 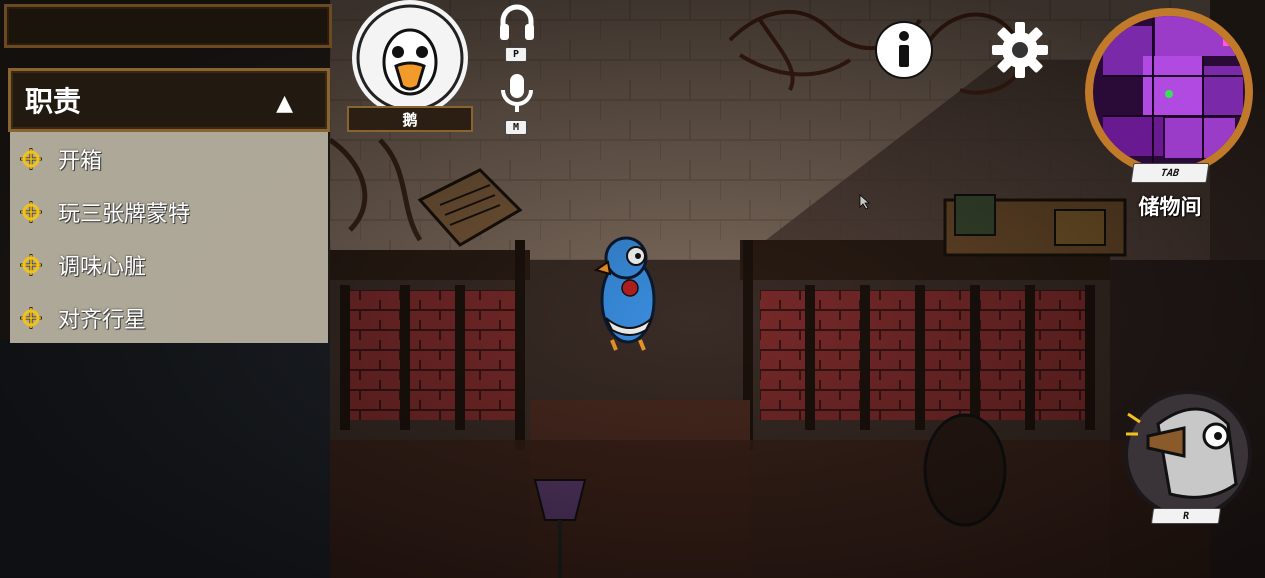 What do you see at coordinates (516, 127) in the screenshot?
I see `mic-key-tag: M` at bounding box center [516, 127].